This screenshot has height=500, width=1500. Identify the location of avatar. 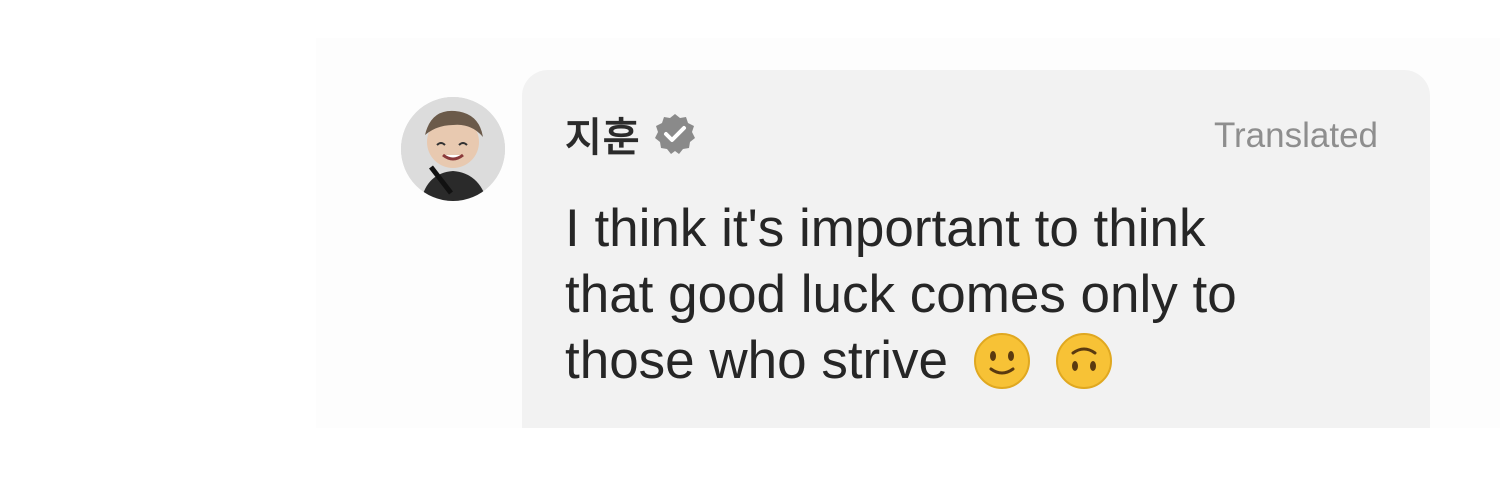
(453, 149).